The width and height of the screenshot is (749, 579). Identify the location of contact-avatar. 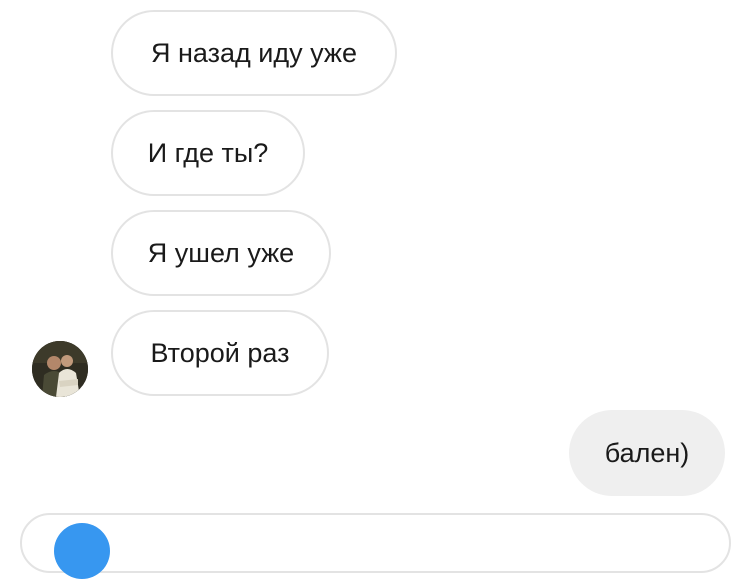
(60, 369).